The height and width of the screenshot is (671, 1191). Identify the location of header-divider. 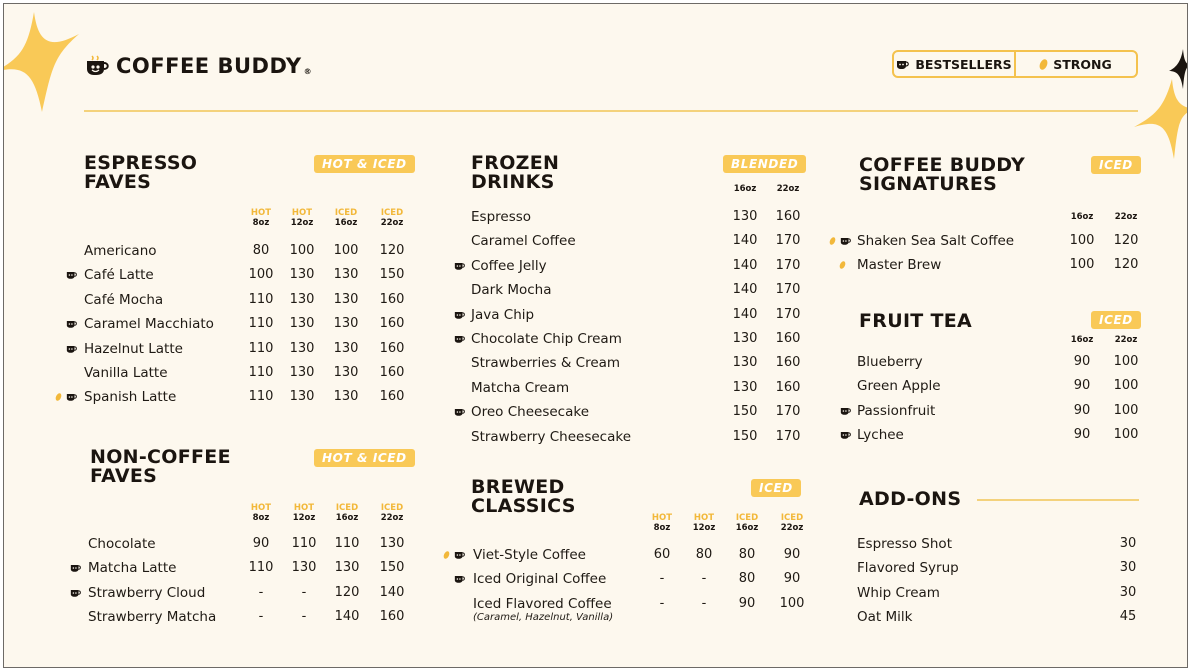
(611, 111).